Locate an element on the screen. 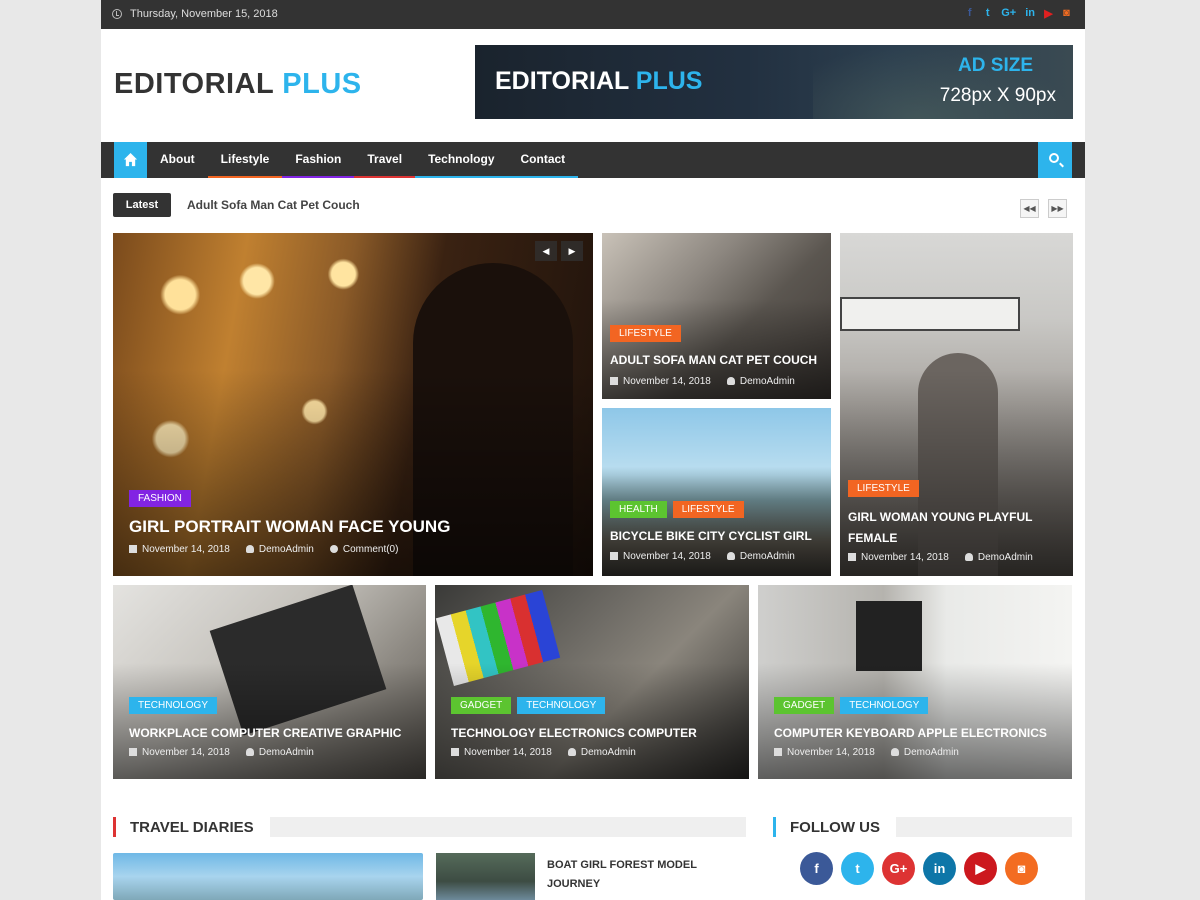  instagram-follow-button: ◙ is located at coordinates (1021, 868).